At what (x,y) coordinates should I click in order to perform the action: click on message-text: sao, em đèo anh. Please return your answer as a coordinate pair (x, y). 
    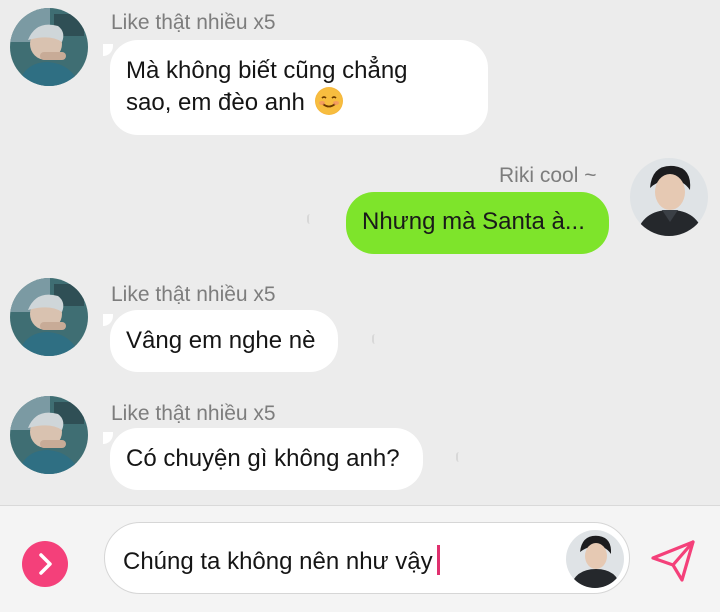
    Looking at the image, I should click on (215, 102).